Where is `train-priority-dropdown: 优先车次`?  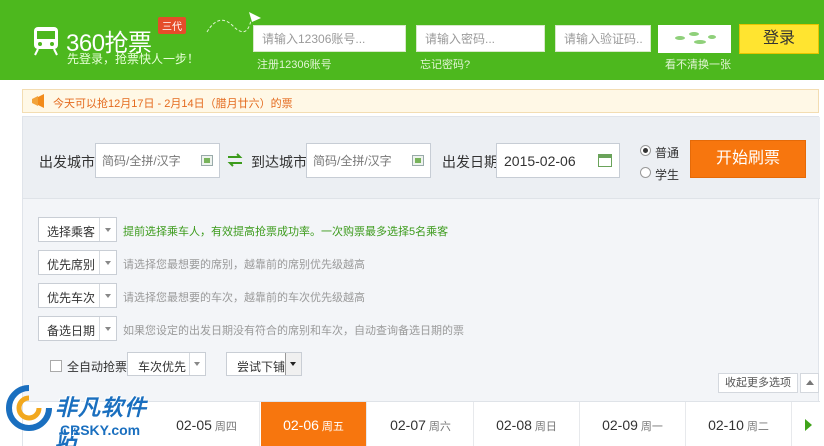
train-priority-dropdown: 优先车次 is located at coordinates (77, 295).